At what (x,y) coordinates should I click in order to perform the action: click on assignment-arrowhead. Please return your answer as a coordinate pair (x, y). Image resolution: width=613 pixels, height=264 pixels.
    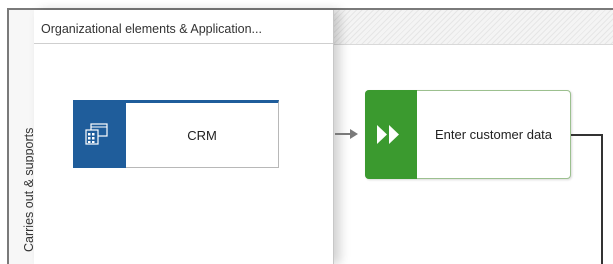
    Looking at the image, I should click on (354, 134).